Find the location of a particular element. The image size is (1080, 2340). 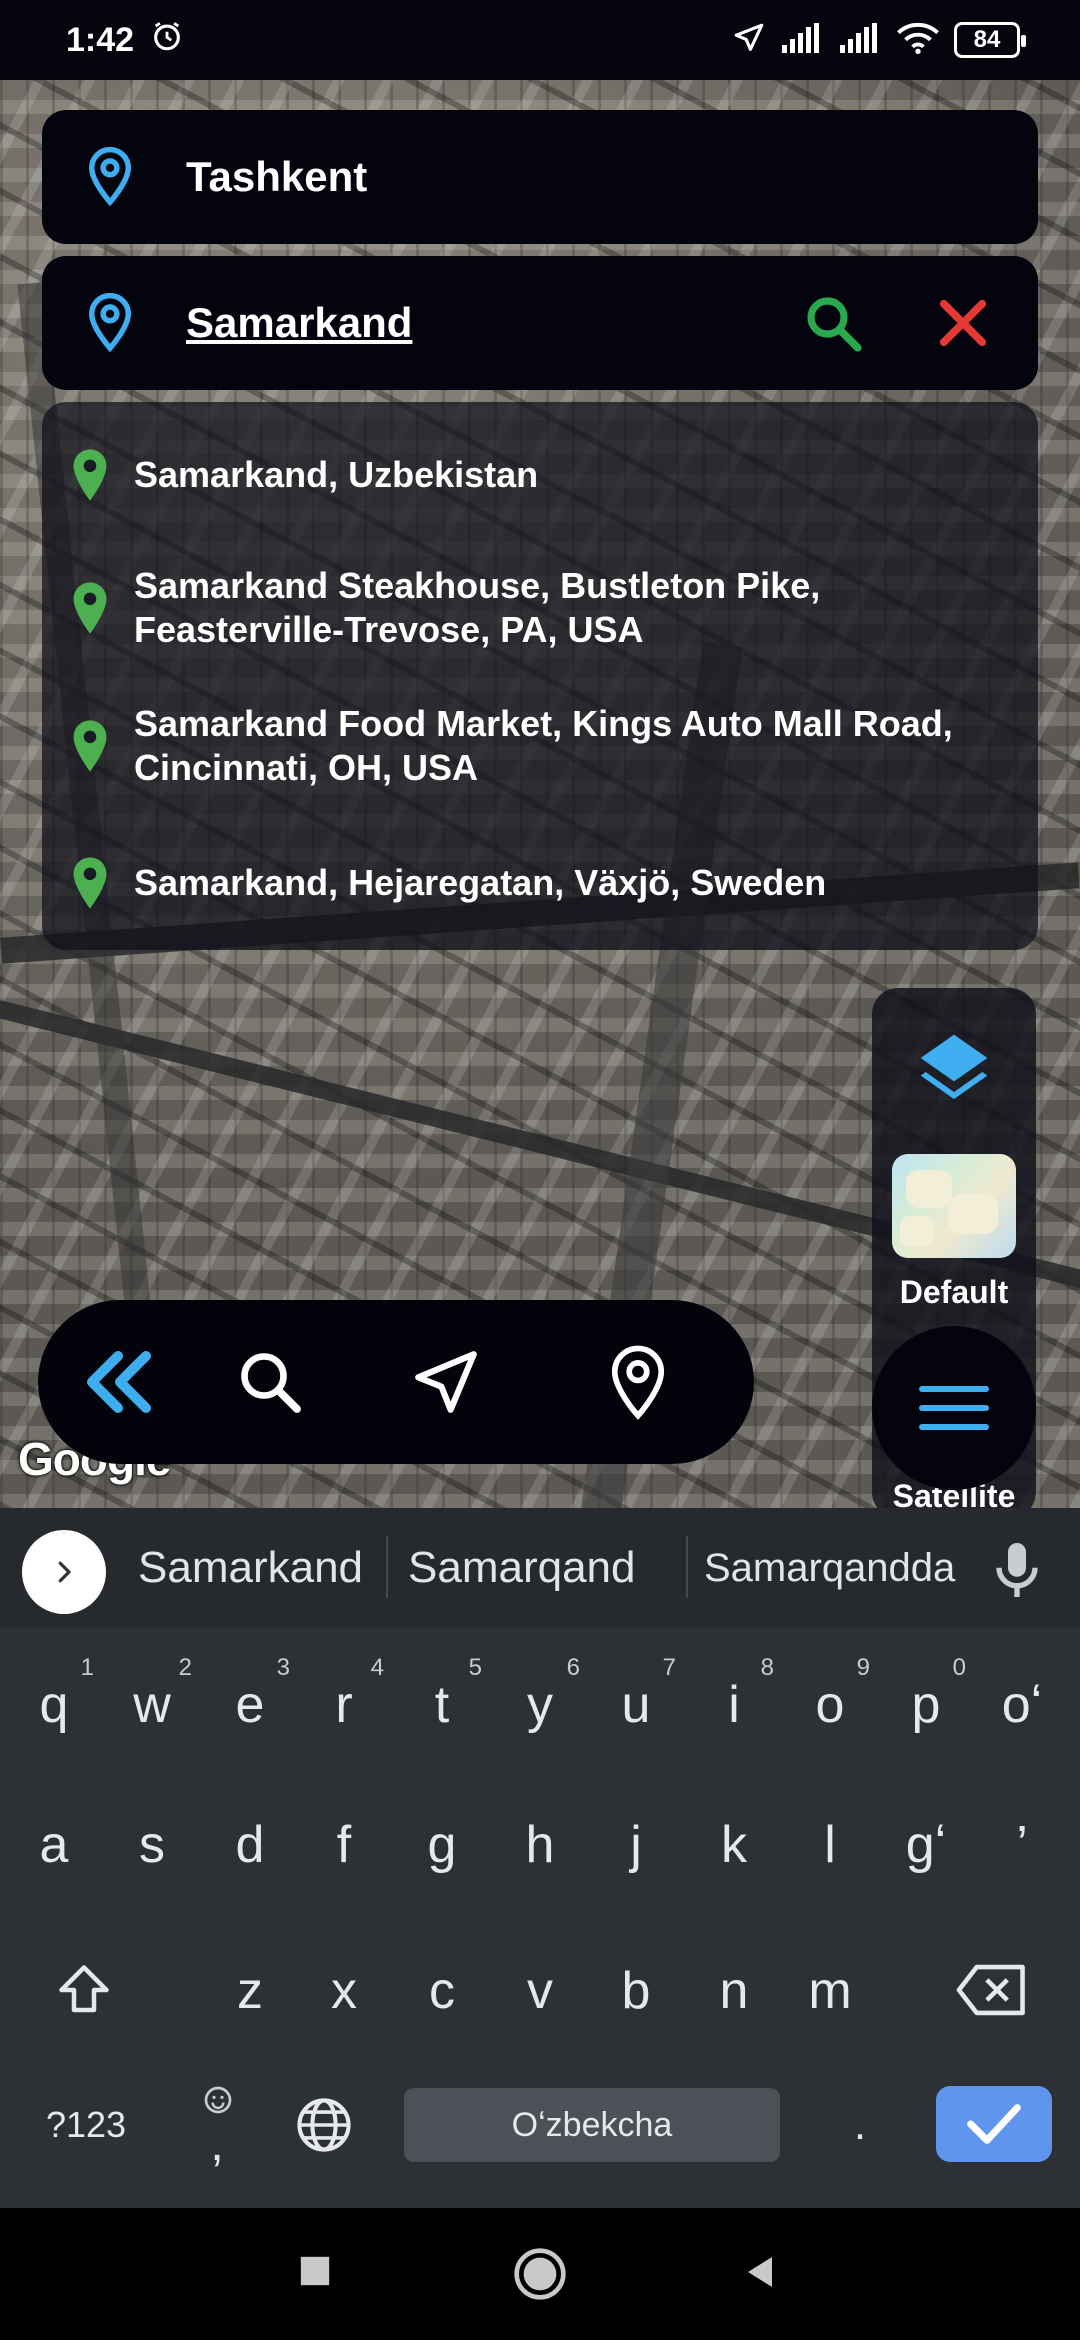

comma-key: , is located at coordinates (217, 2125).